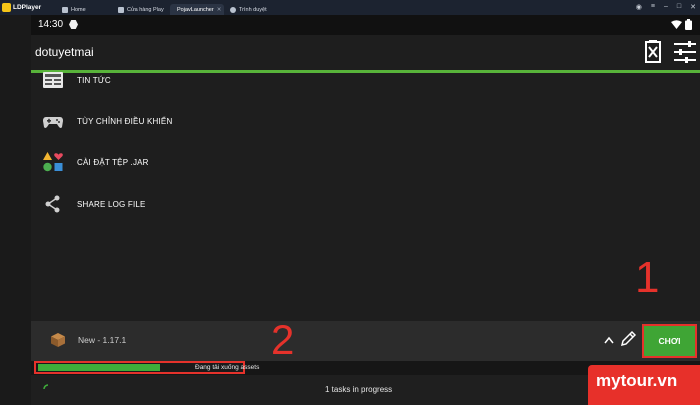 The width and height of the screenshot is (700, 405). I want to click on play-store-icon, so click(121, 9).